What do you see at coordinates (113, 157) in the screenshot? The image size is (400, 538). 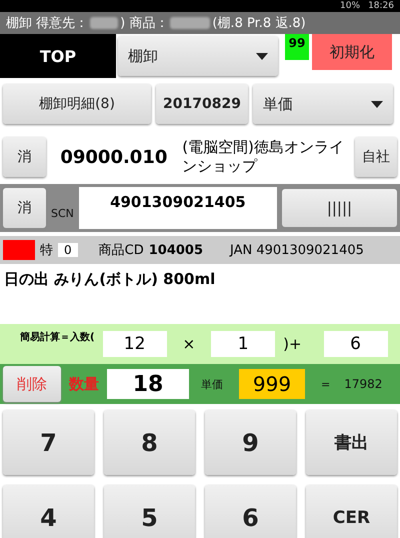 I see `customer-code: 09000.010` at bounding box center [113, 157].